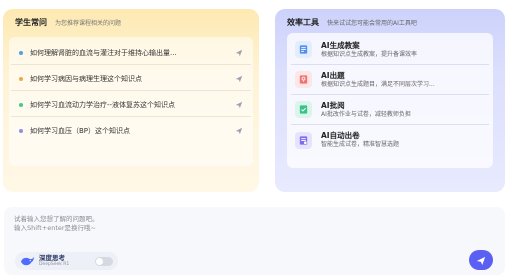 Image resolution: width=509 pixels, height=280 pixels. I want to click on tools-header: 效率工具 快来试试您可能会常用的AI工具吧, so click(390, 22).